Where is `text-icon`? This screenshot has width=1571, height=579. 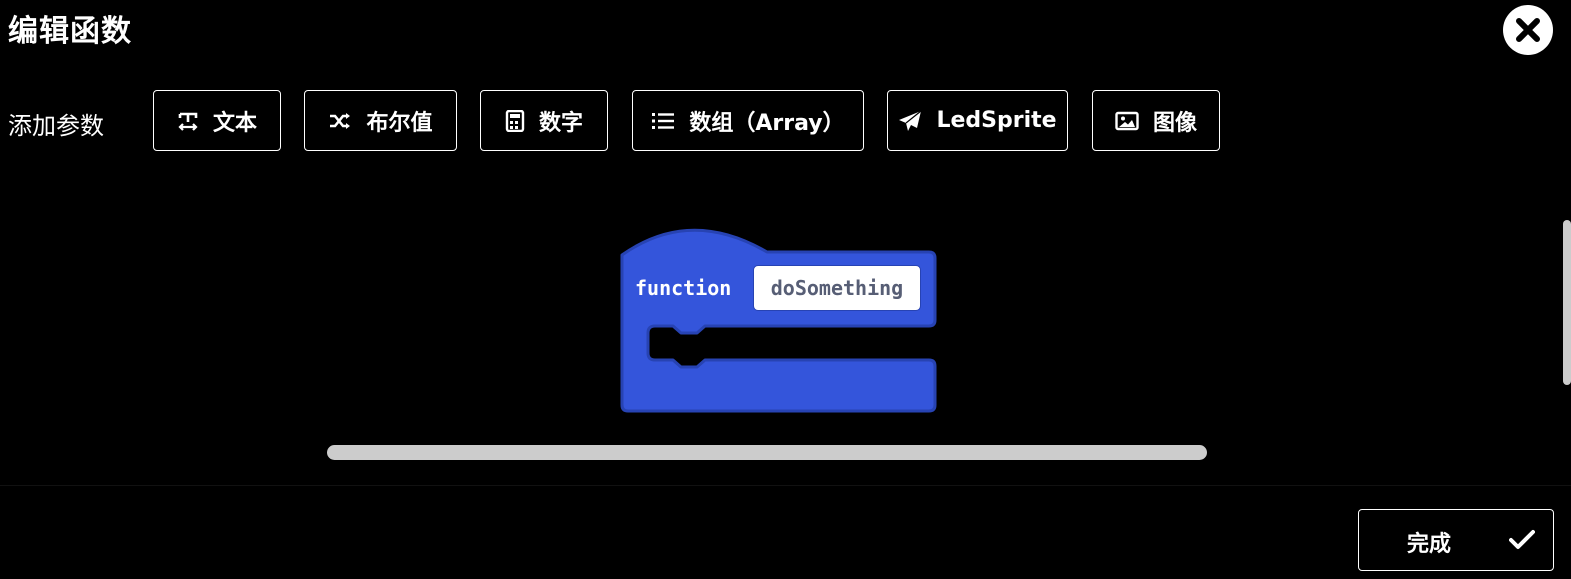 text-icon is located at coordinates (188, 121).